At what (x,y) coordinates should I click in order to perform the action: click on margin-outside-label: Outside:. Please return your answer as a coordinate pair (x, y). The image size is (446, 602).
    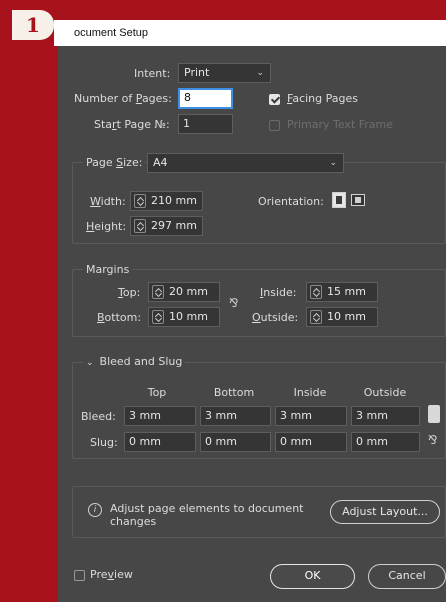
    Looking at the image, I should click on (275, 317).